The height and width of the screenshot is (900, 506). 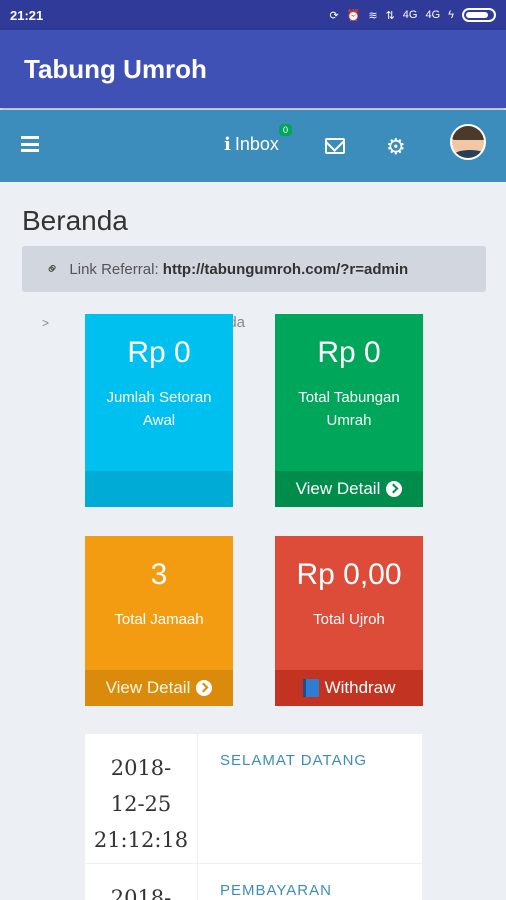 I want to click on inbox-count-badge: 0, so click(x=286, y=130).